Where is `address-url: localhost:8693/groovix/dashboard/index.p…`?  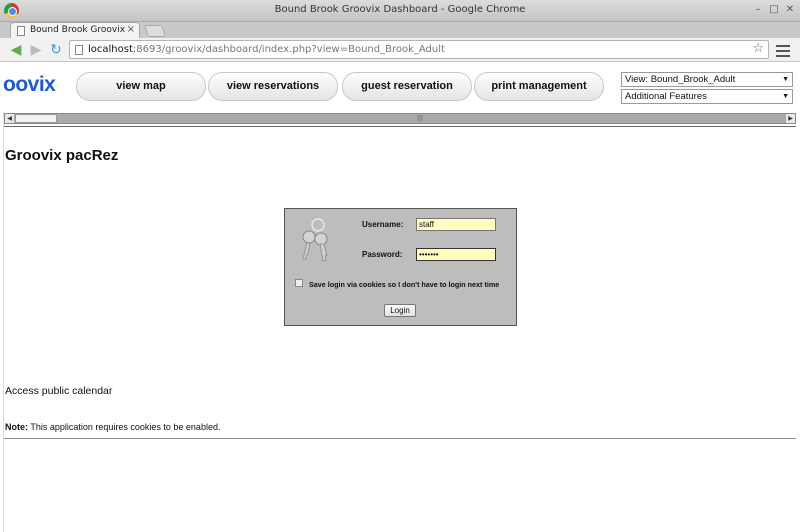
address-url: localhost:8693/groovix/dashboard/index.p… is located at coordinates (266, 49).